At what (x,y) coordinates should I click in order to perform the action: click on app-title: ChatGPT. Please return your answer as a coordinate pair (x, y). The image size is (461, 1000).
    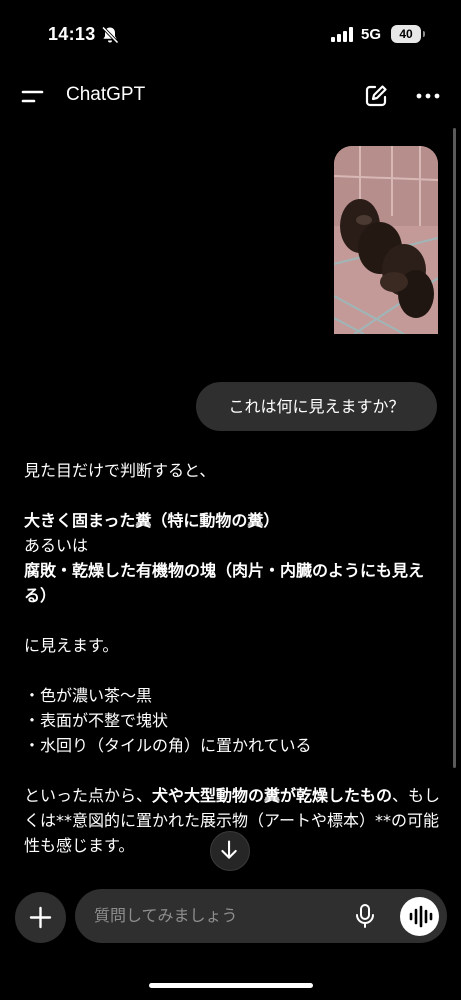
    Looking at the image, I should click on (105, 95).